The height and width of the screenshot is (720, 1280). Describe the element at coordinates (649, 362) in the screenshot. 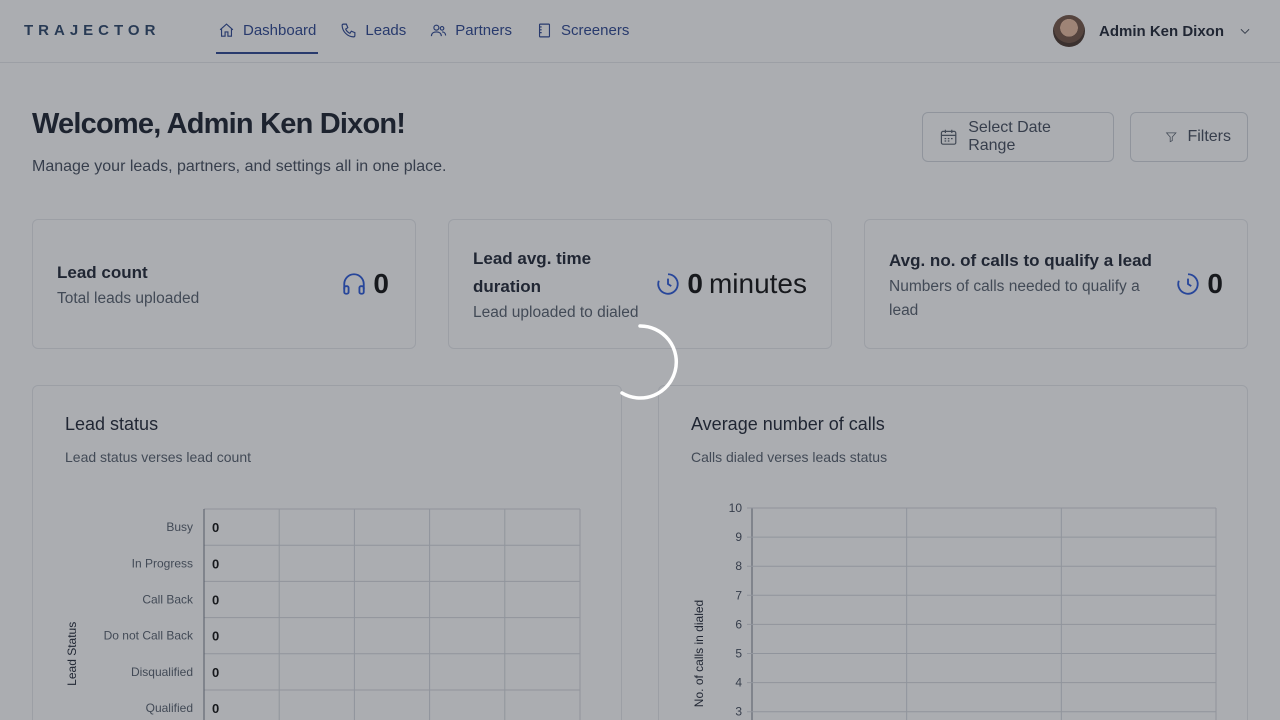

I see `loading-spinner-icon` at that location.